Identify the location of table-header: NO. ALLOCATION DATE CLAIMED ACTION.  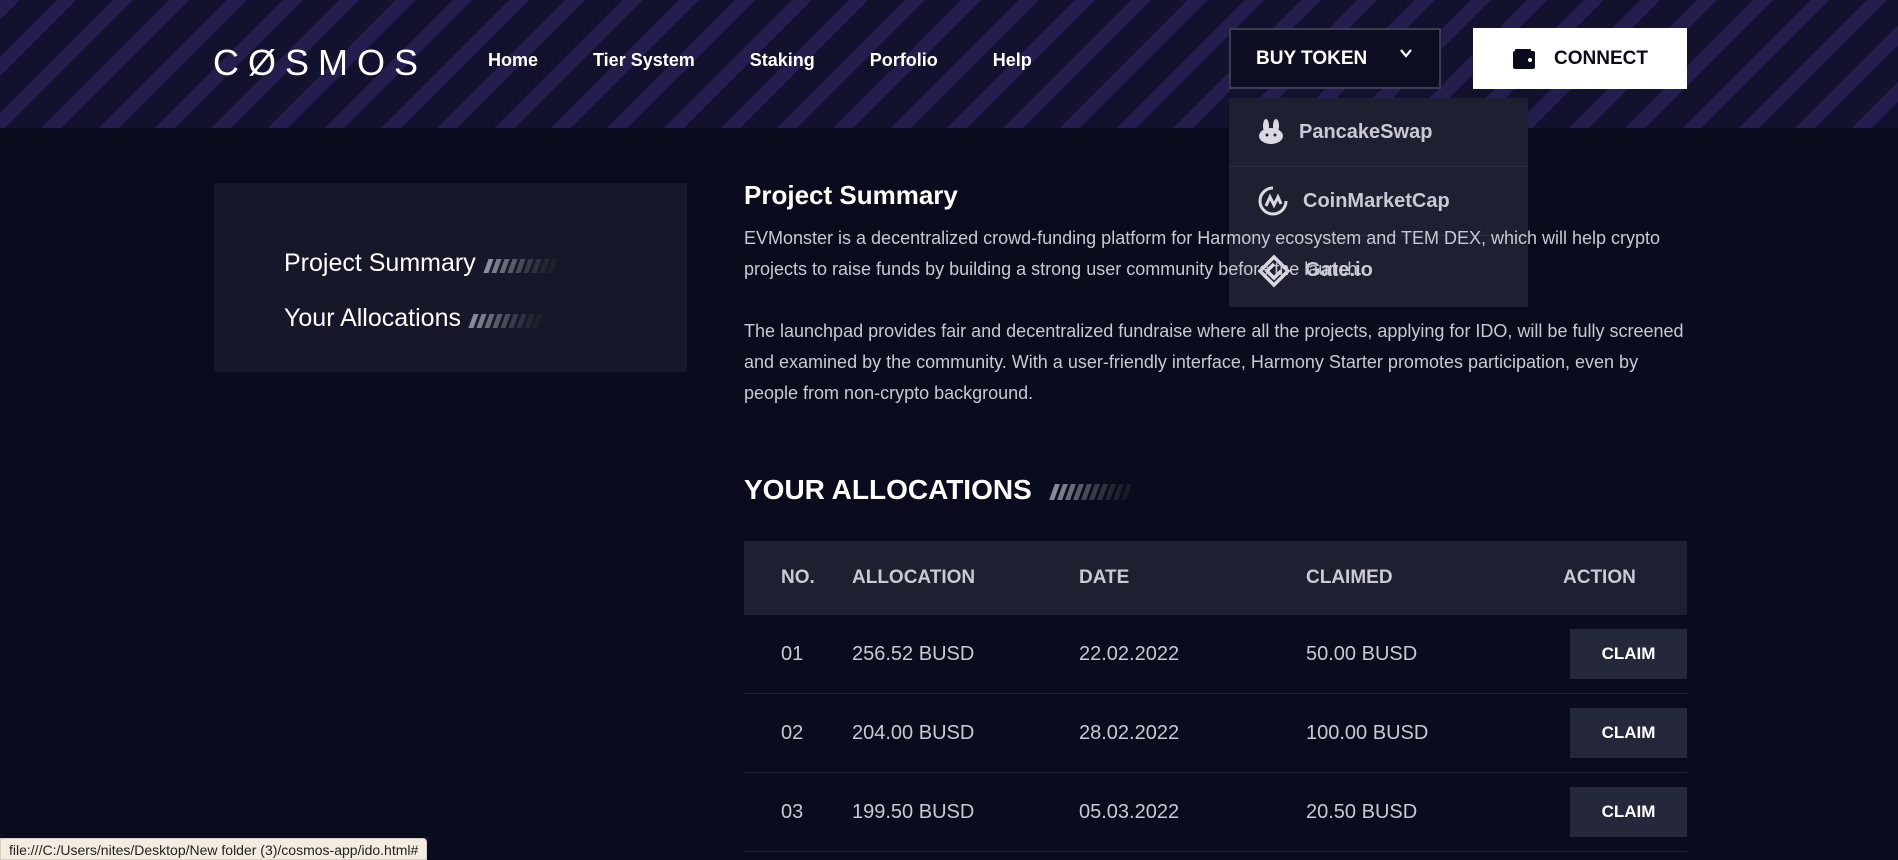
(1215, 578).